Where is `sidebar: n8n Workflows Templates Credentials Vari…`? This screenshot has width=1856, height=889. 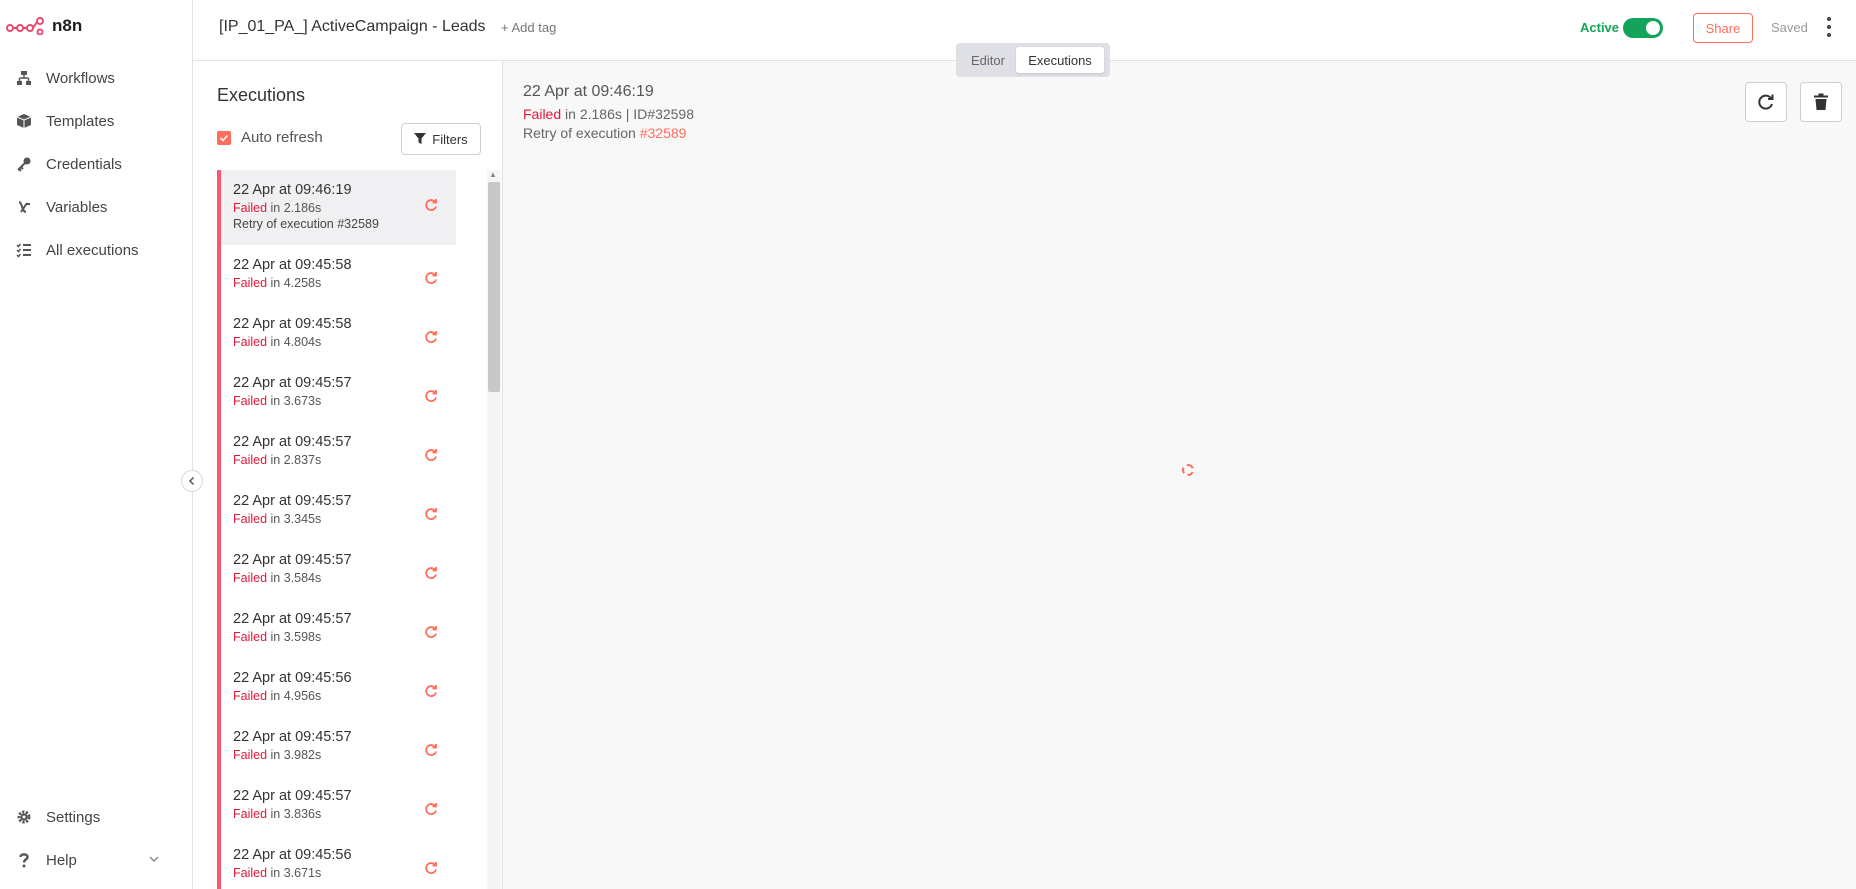
sidebar: n8n Workflows Templates Credentials Vari… is located at coordinates (96, 444).